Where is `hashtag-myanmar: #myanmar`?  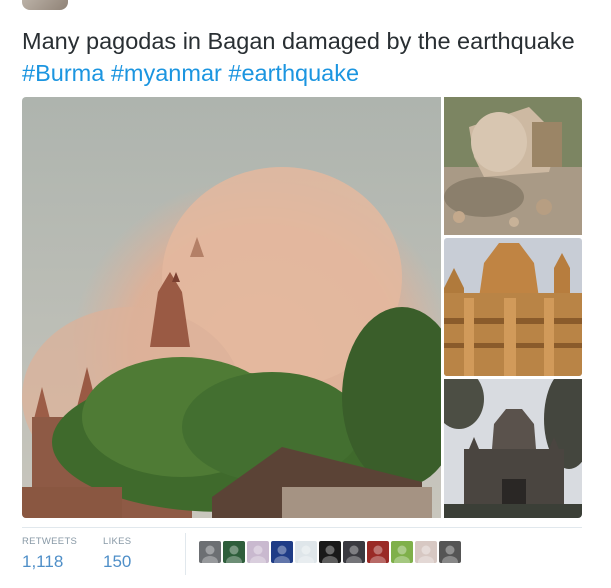
hashtag-myanmar: #myanmar is located at coordinates (166, 73).